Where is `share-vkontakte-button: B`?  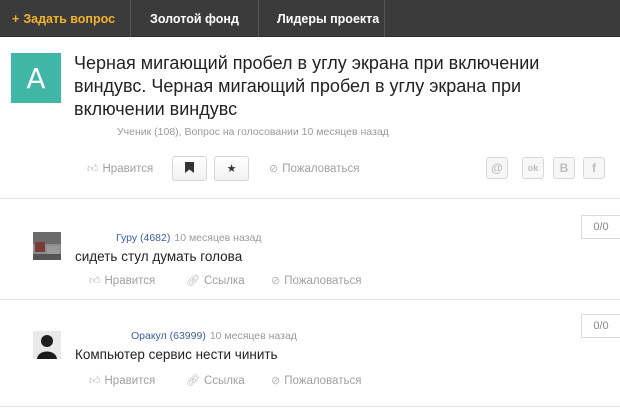
share-vkontakte-button: B is located at coordinates (564, 168).